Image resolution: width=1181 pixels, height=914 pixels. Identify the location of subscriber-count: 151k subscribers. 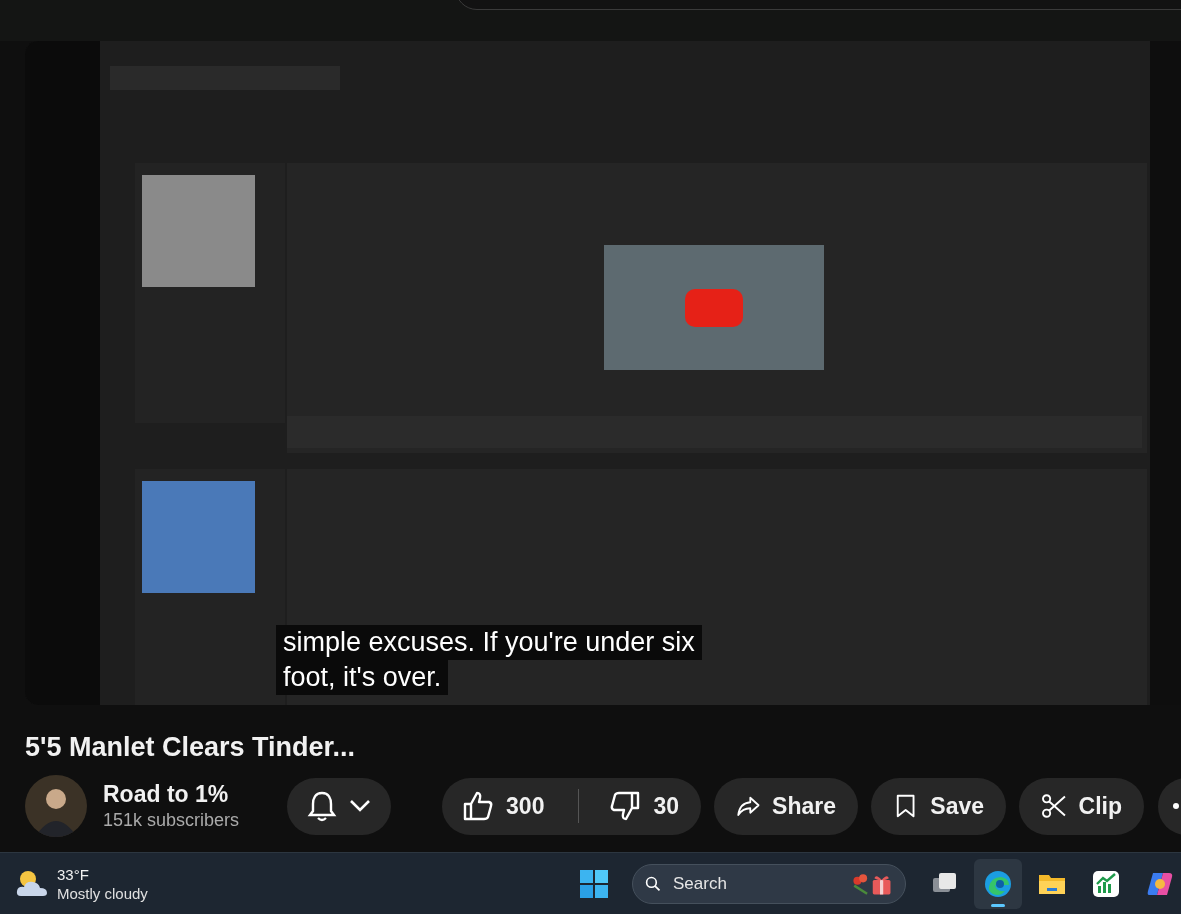
(171, 820).